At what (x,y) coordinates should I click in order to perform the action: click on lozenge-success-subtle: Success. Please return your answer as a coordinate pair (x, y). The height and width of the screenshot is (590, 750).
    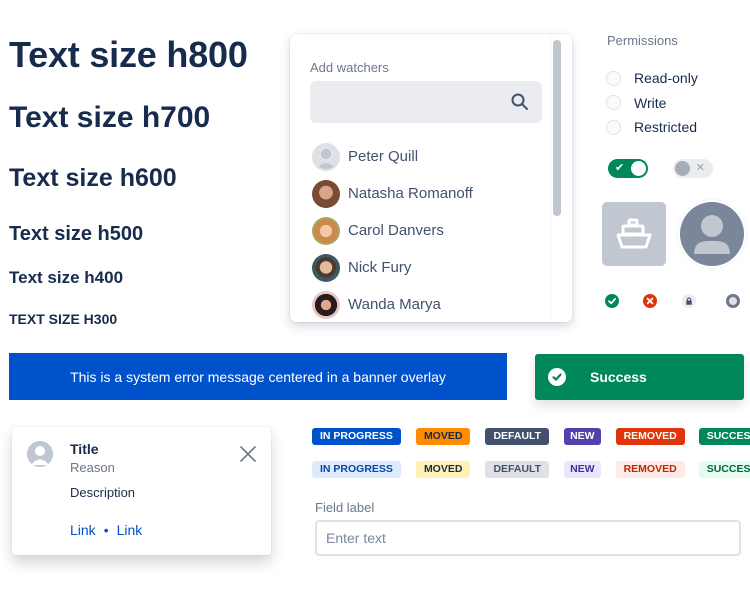
    Looking at the image, I should click on (724, 469).